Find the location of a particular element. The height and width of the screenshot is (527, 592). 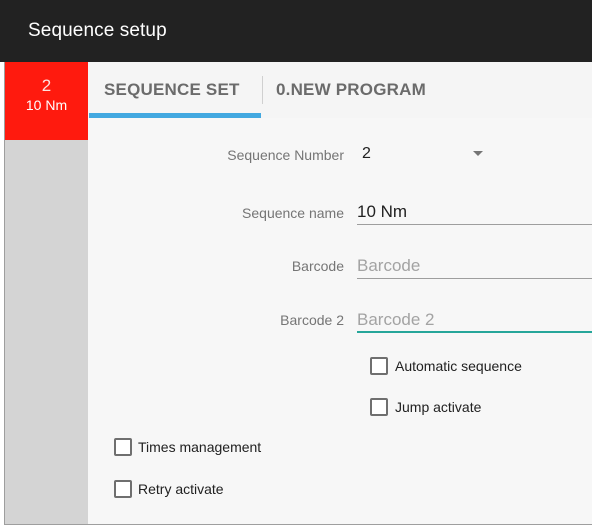

sequence-number-value: 2 is located at coordinates (366, 153).